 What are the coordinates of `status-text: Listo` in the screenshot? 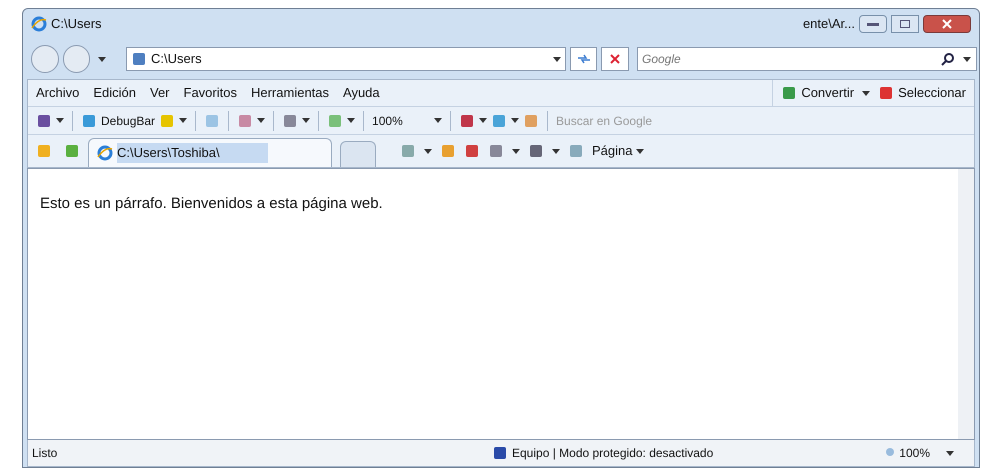 It's located at (45, 453).